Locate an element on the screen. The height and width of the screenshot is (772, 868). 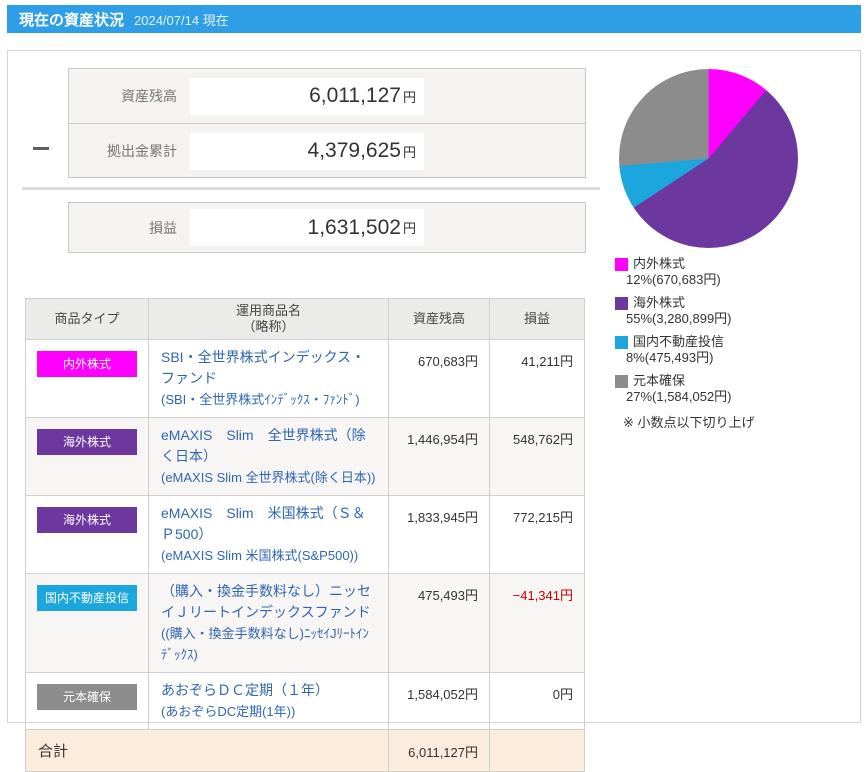
product-name-link: あおぞらＤＣ定期（１年） is located at coordinates (245, 690).